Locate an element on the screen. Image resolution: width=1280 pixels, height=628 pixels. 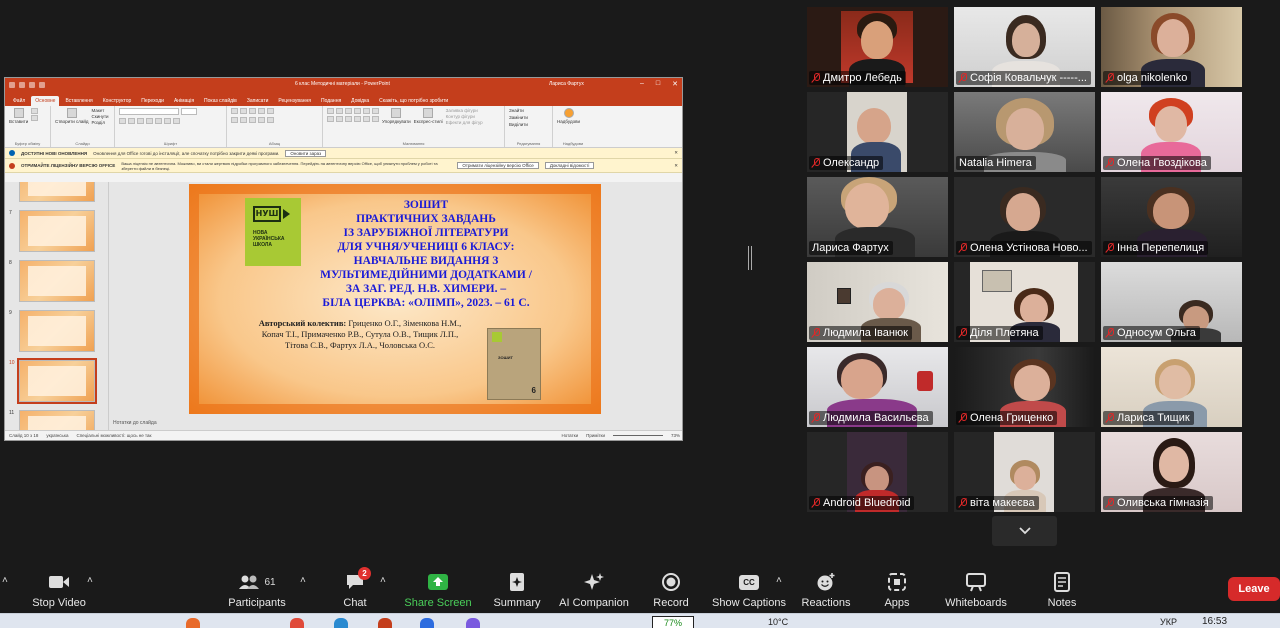
section-button: Розділ is located at coordinates (100, 122).